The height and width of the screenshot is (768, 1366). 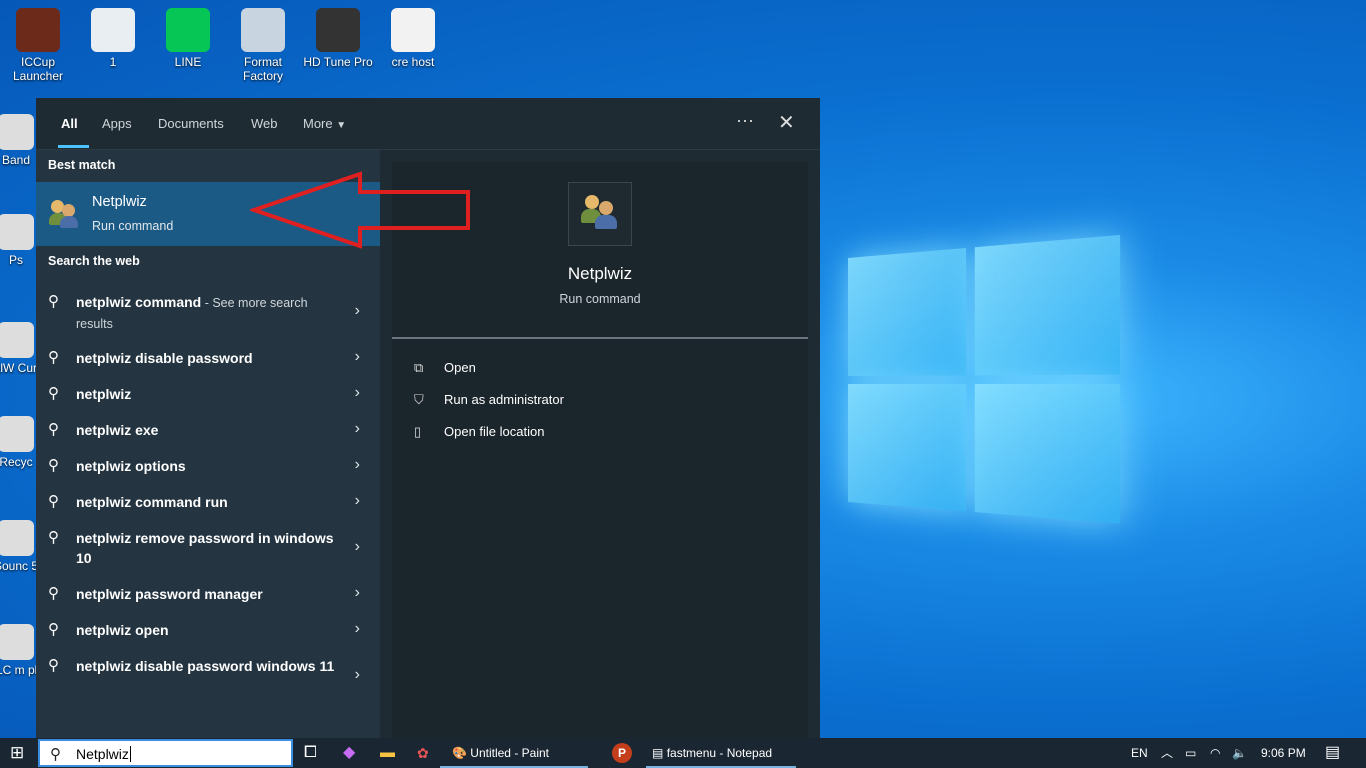 What do you see at coordinates (103, 754) in the screenshot?
I see `search-input: Netplwiz` at bounding box center [103, 754].